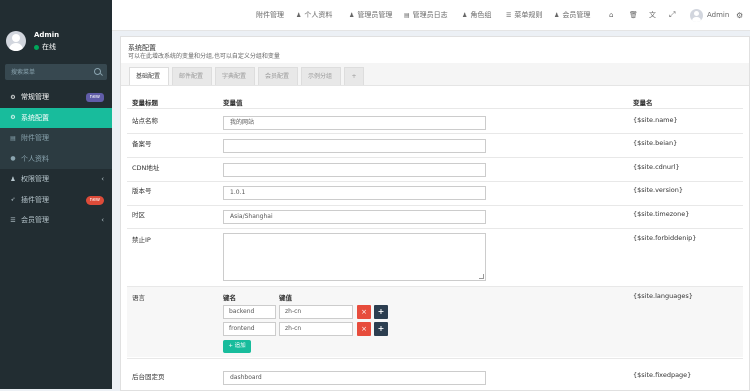 The height and width of the screenshot is (391, 750). Describe the element at coordinates (142, 144) in the screenshot. I see `row-label-beian: 备案号` at that location.